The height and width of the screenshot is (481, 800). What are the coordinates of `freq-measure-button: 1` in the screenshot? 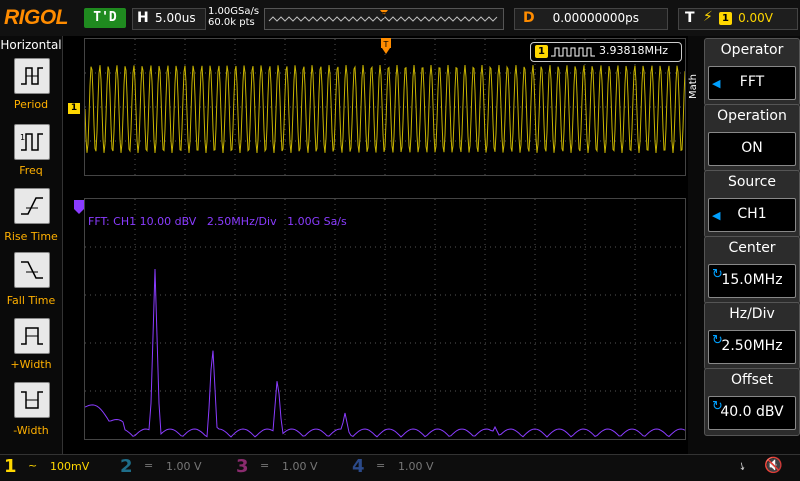 It's located at (32, 142).